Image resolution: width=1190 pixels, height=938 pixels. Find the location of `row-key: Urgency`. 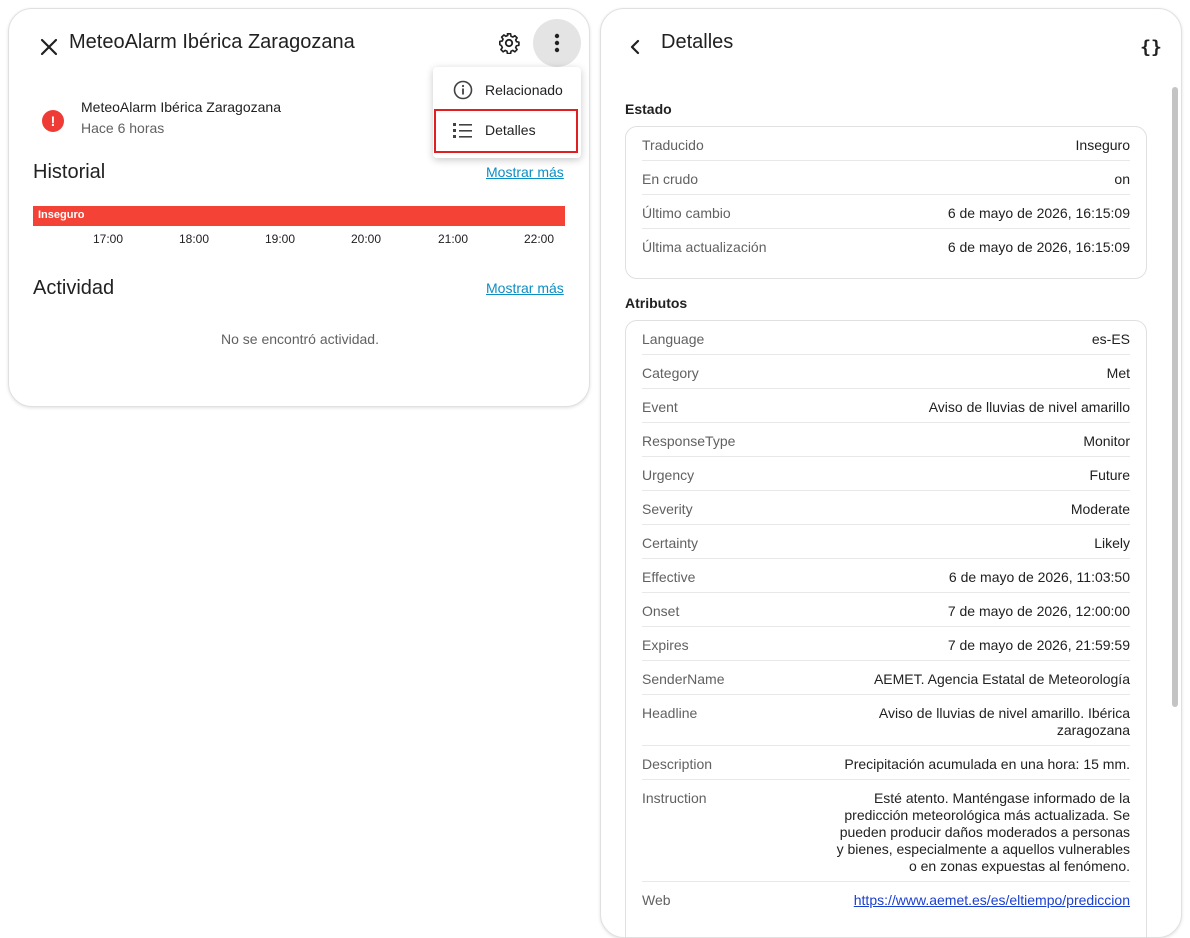

row-key: Urgency is located at coordinates (668, 475).